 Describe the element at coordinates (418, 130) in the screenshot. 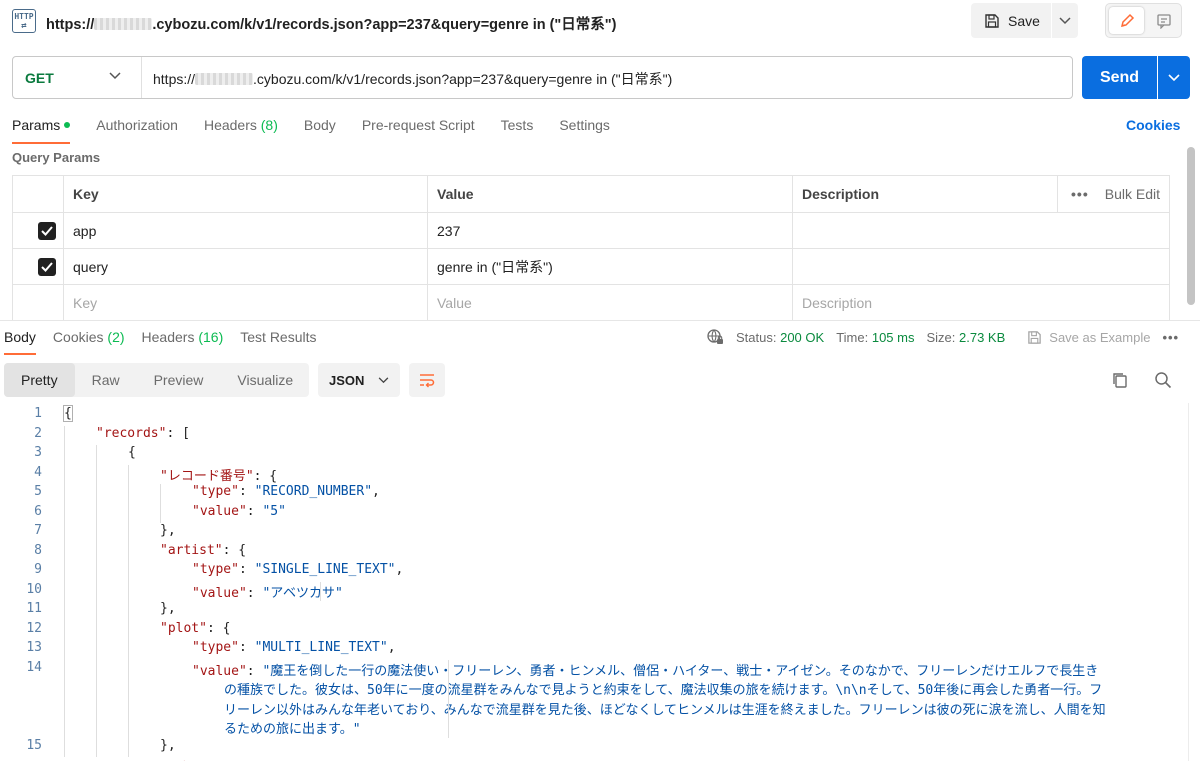

I see `tab-prerequest-script: Pre-request Script` at that location.